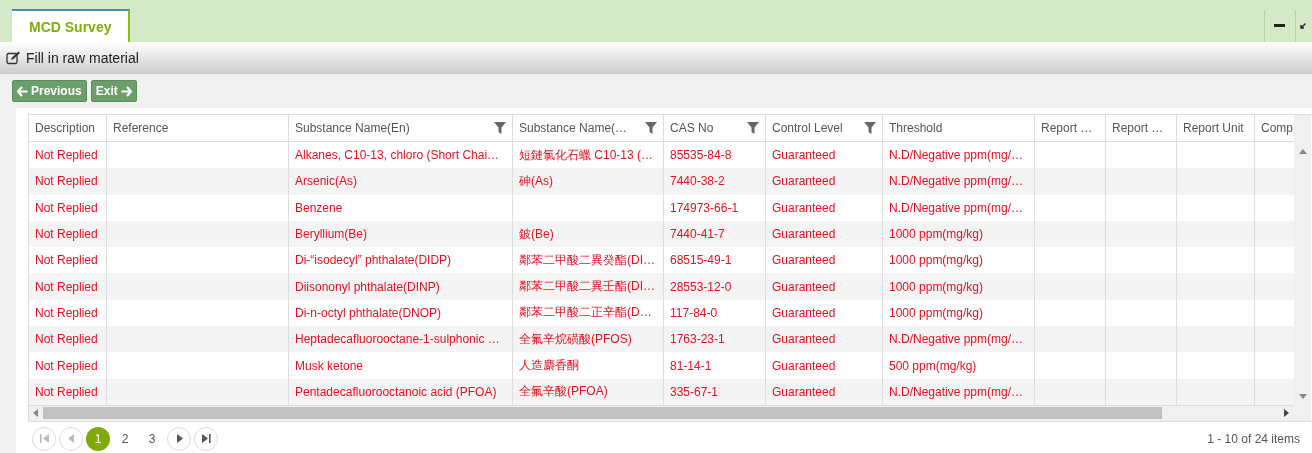  What do you see at coordinates (715, 391) in the screenshot?
I see `table-cell: 335-67-1` at bounding box center [715, 391].